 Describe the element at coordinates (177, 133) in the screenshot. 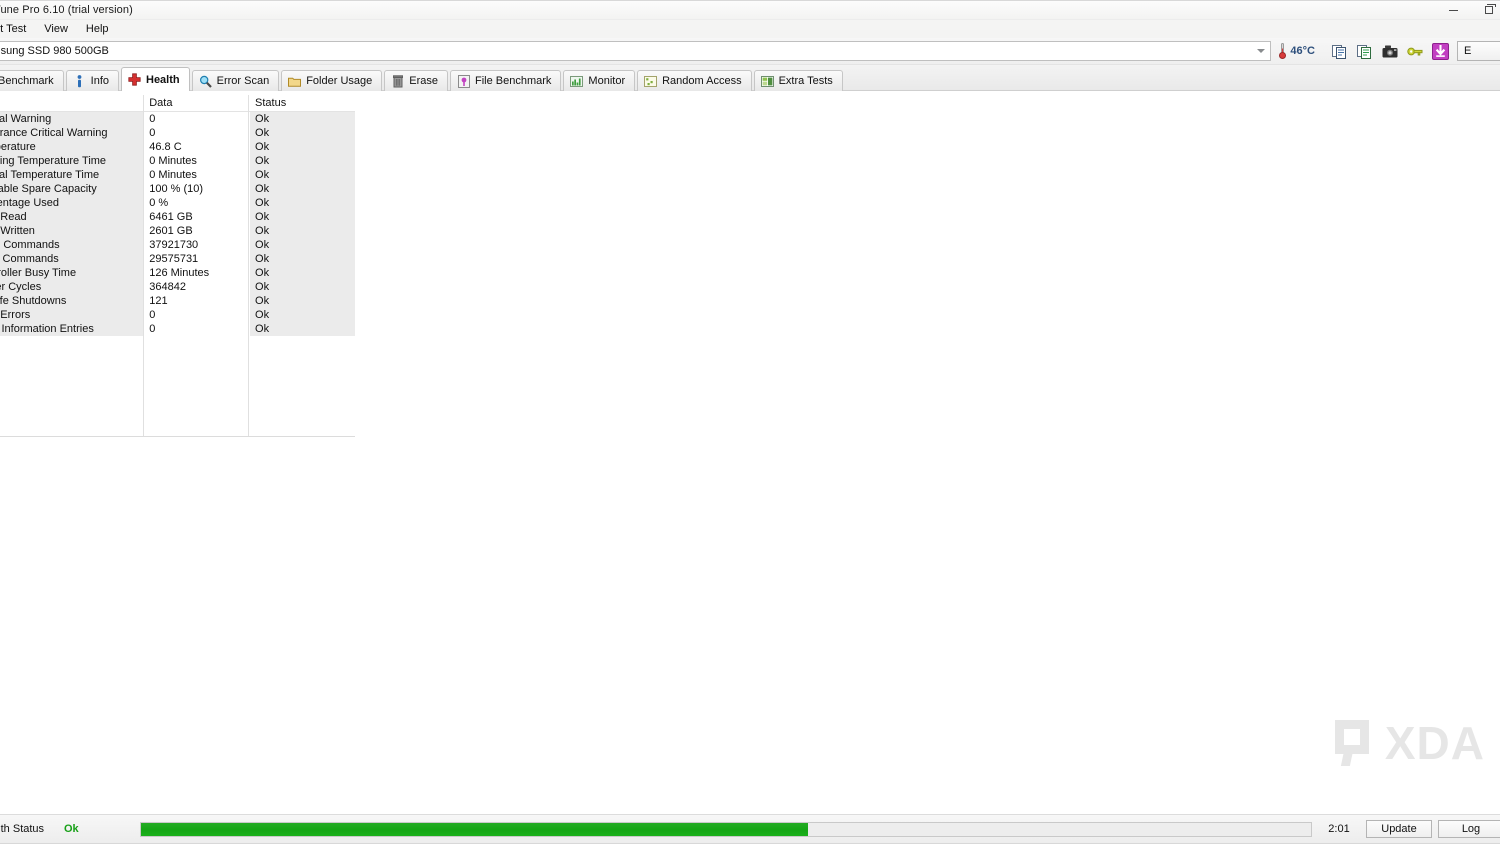

I see `table-row: Endurance Critical Warning 0 Ok` at that location.